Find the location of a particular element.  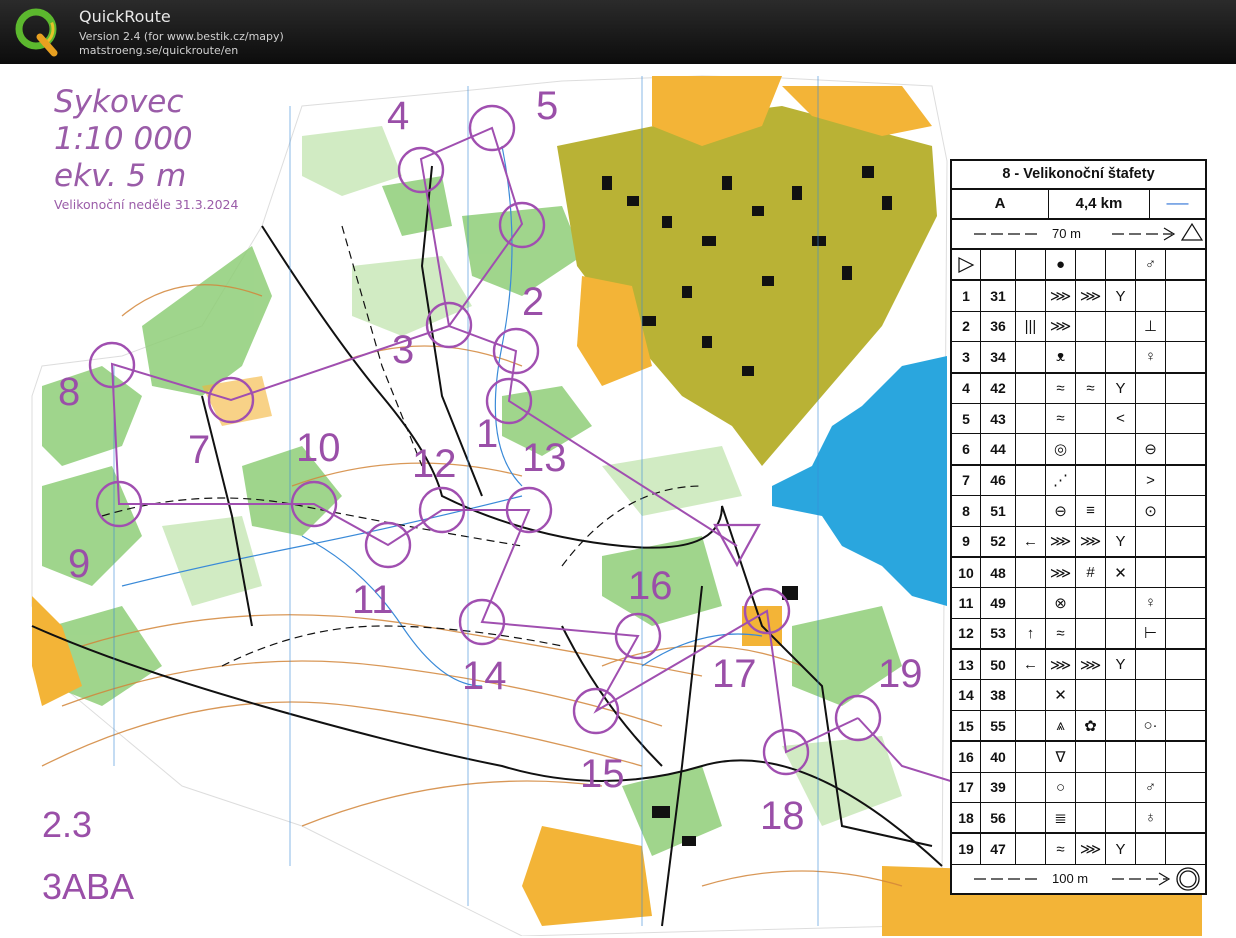

control-code: 44 is located at coordinates (998, 449).